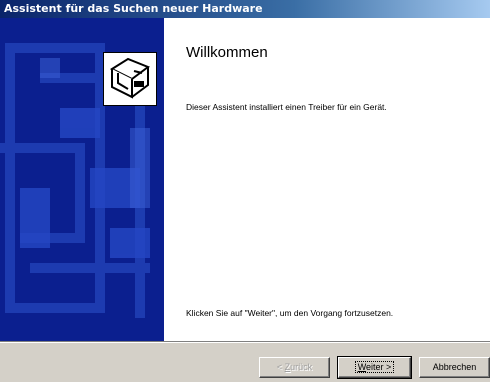 The image size is (490, 382). Describe the element at coordinates (245, 342) in the screenshot. I see `separator` at that location.